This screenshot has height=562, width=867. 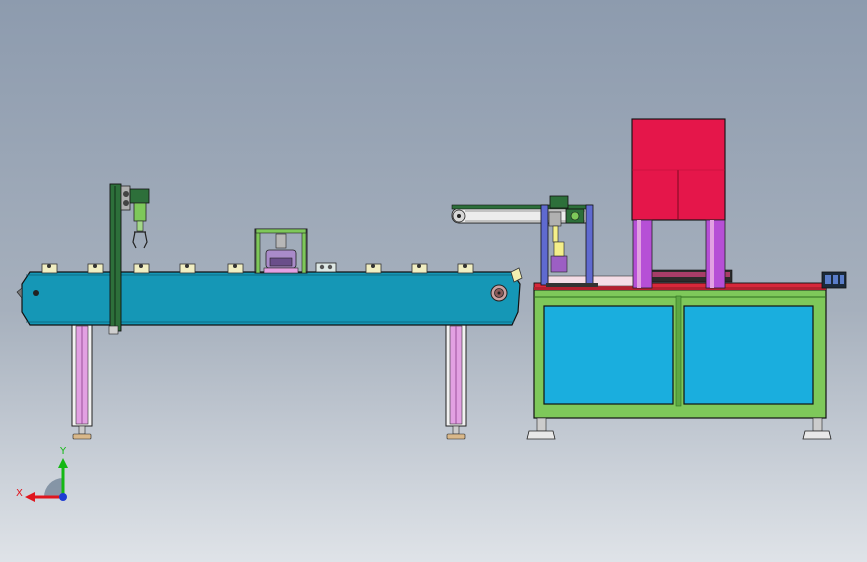 What do you see at coordinates (541, 428) in the screenshot?
I see `machine-foot-left` at bounding box center [541, 428].